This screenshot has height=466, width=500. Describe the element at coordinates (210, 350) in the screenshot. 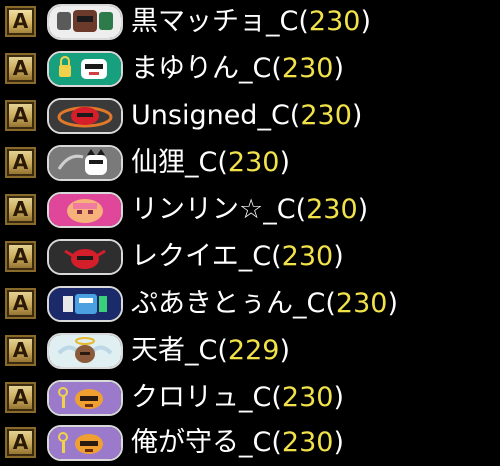

I see `member-name-label: 天者_C(229)` at that location.